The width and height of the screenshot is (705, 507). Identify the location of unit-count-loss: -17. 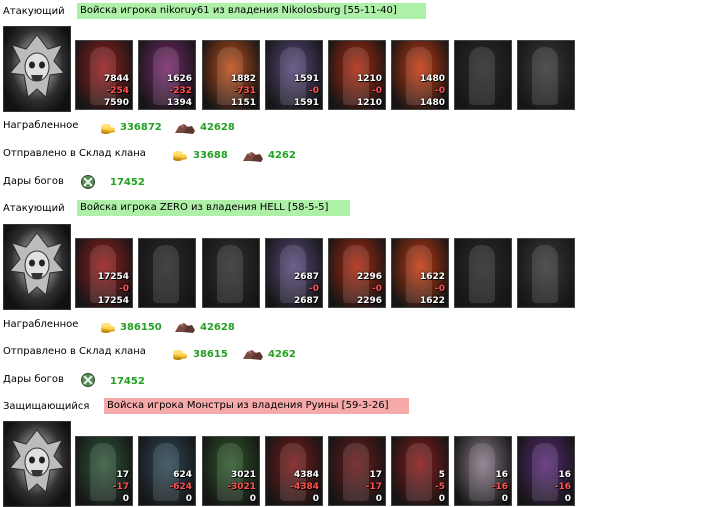
(120, 487).